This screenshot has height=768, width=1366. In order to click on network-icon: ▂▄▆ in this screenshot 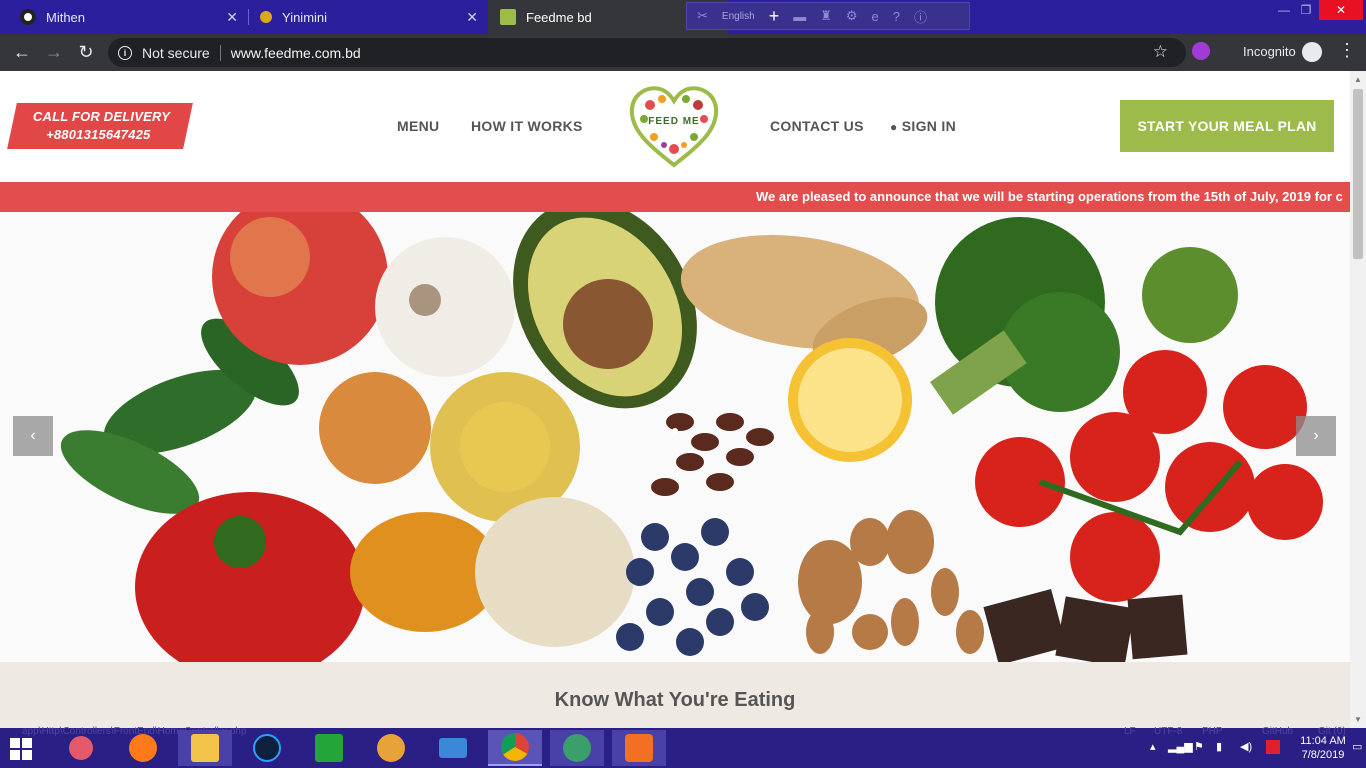, I will do `click(1180, 746)`.